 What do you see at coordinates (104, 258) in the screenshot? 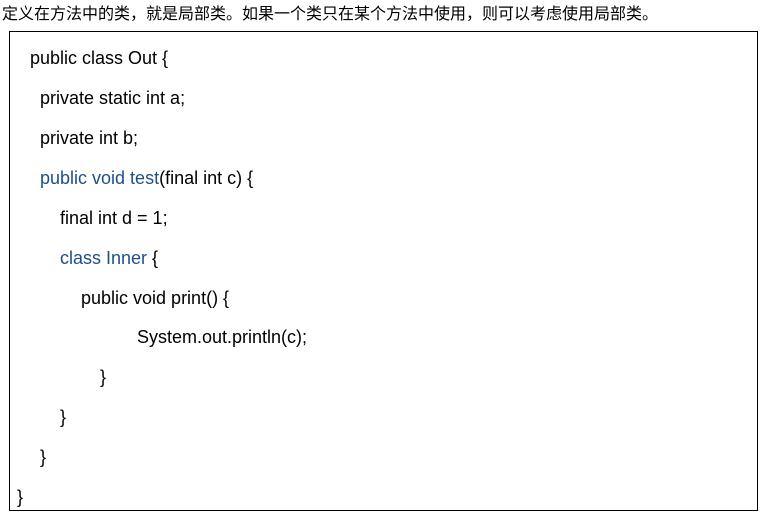
I see `code-inner-class-name: class Inner` at bounding box center [104, 258].